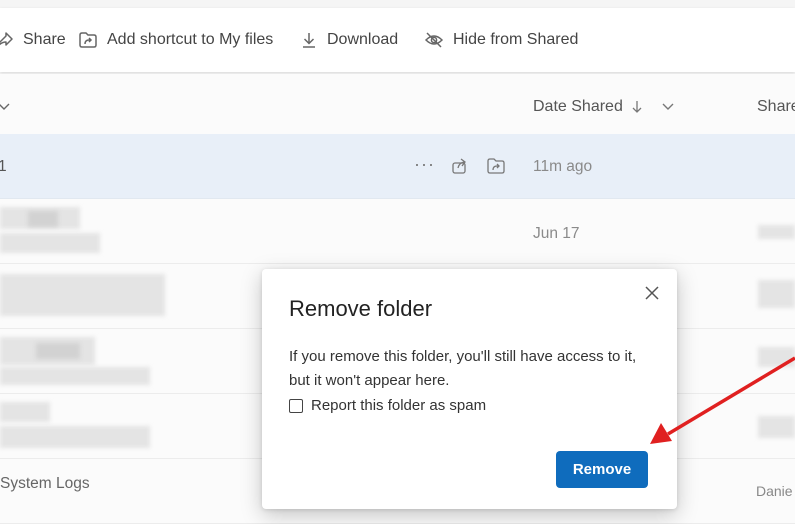 The width and height of the screenshot is (795, 524). Describe the element at coordinates (44, 39) in the screenshot. I see `share-label: Share` at that location.